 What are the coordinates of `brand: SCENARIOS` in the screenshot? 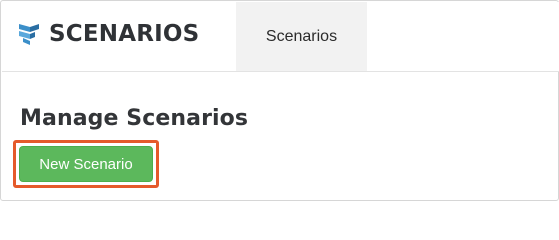 It's located at (108, 34).